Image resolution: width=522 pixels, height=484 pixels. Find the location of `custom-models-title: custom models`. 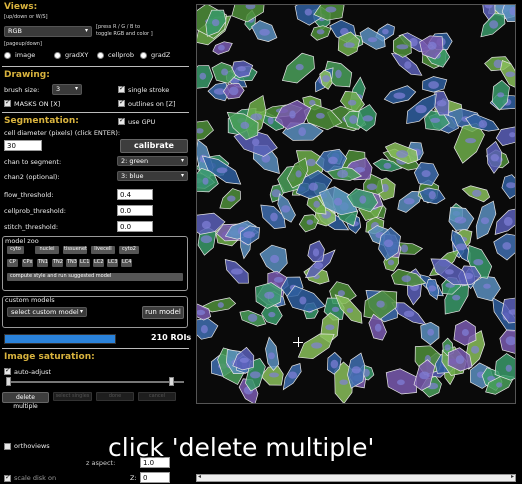

custom-models-title: custom models is located at coordinates (30, 300).